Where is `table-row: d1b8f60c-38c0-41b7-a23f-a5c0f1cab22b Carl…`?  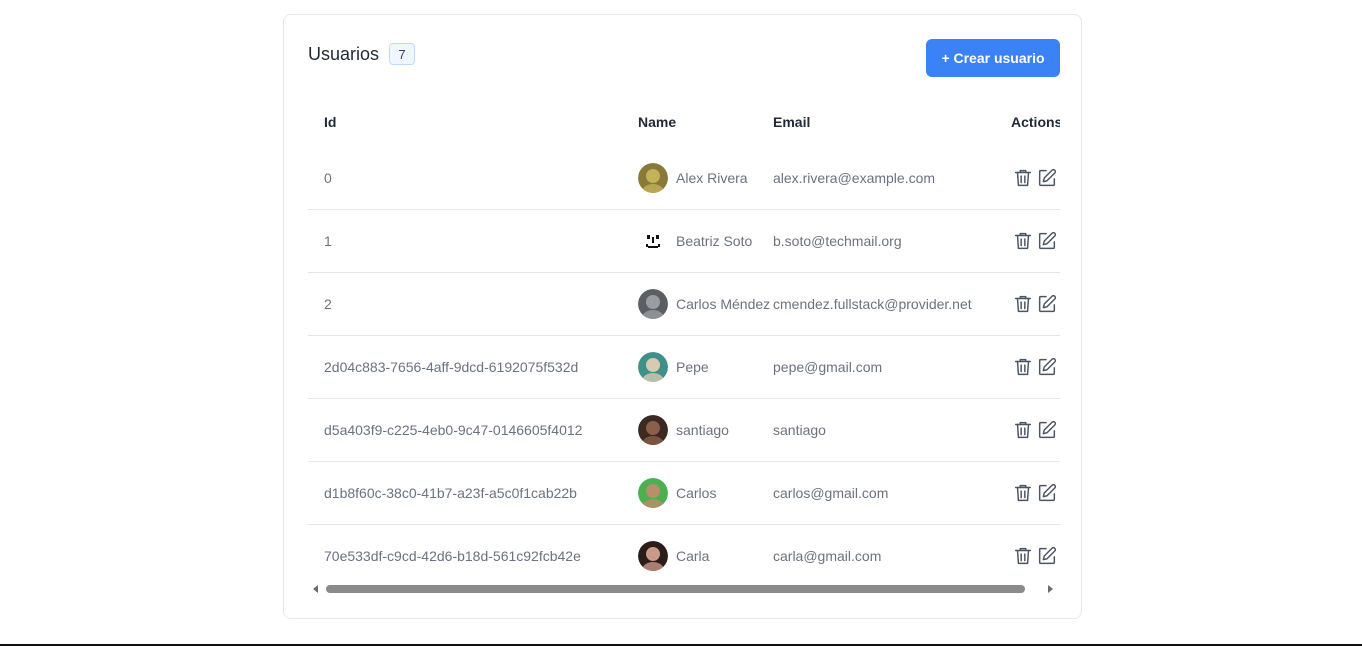 table-row: d1b8f60c-38c0-41b7-a23f-a5c0f1cab22b Carl… is located at coordinates (684, 493).